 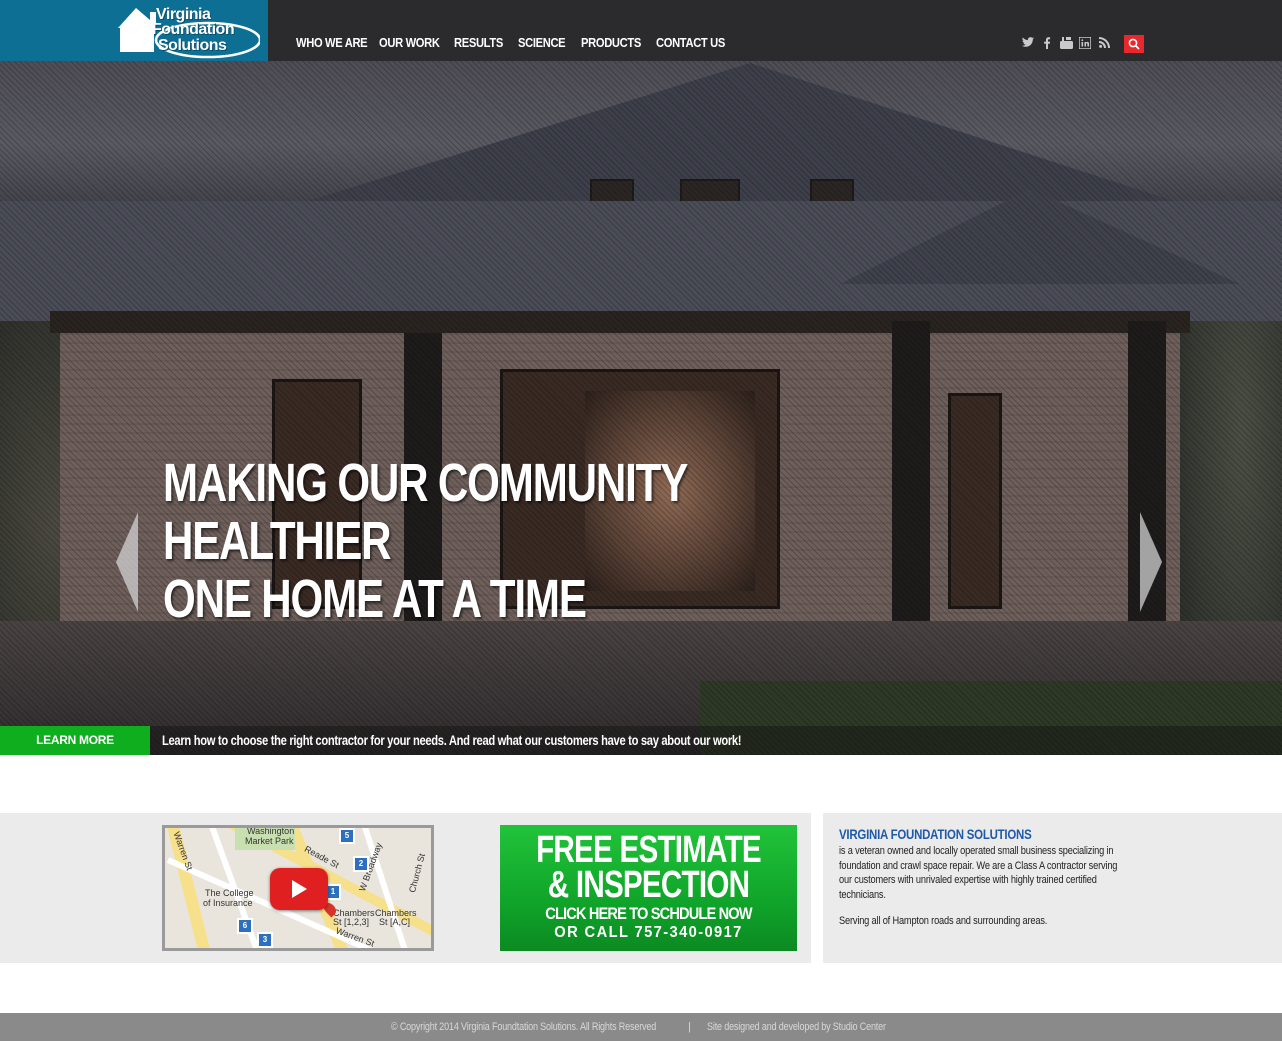 What do you see at coordinates (269, 841) in the screenshot?
I see `map-label: Market Park` at bounding box center [269, 841].